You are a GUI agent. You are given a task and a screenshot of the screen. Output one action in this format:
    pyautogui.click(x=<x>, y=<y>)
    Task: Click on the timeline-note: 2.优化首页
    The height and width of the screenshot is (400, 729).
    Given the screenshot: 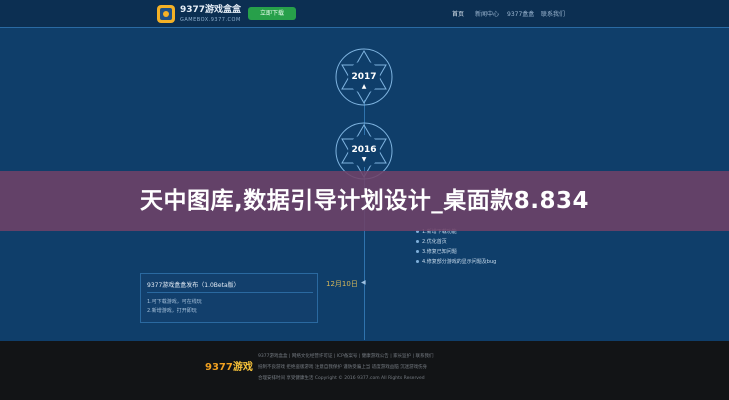 What is the action you would take?
    pyautogui.click(x=434, y=242)
    